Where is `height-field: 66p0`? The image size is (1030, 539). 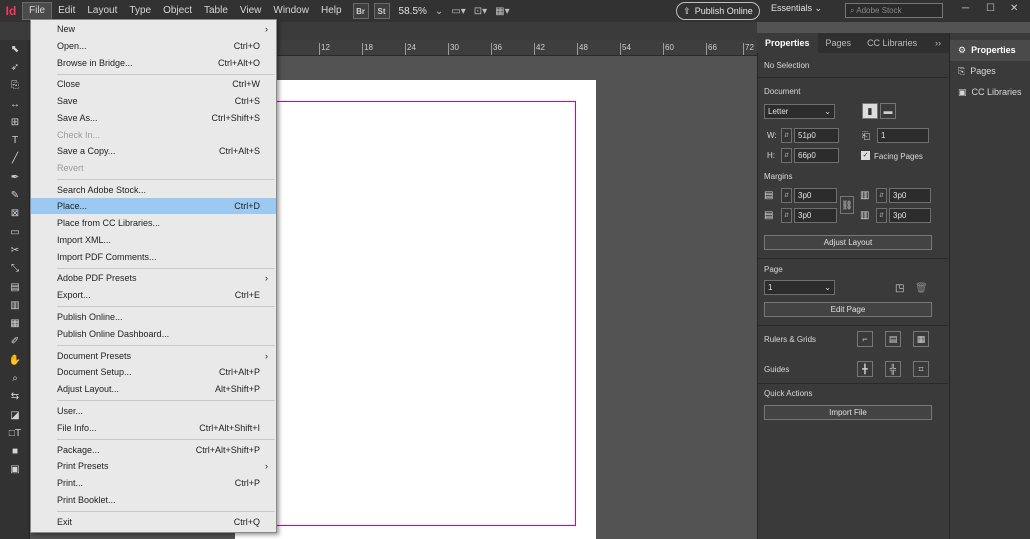
height-field: 66p0 is located at coordinates (816, 155).